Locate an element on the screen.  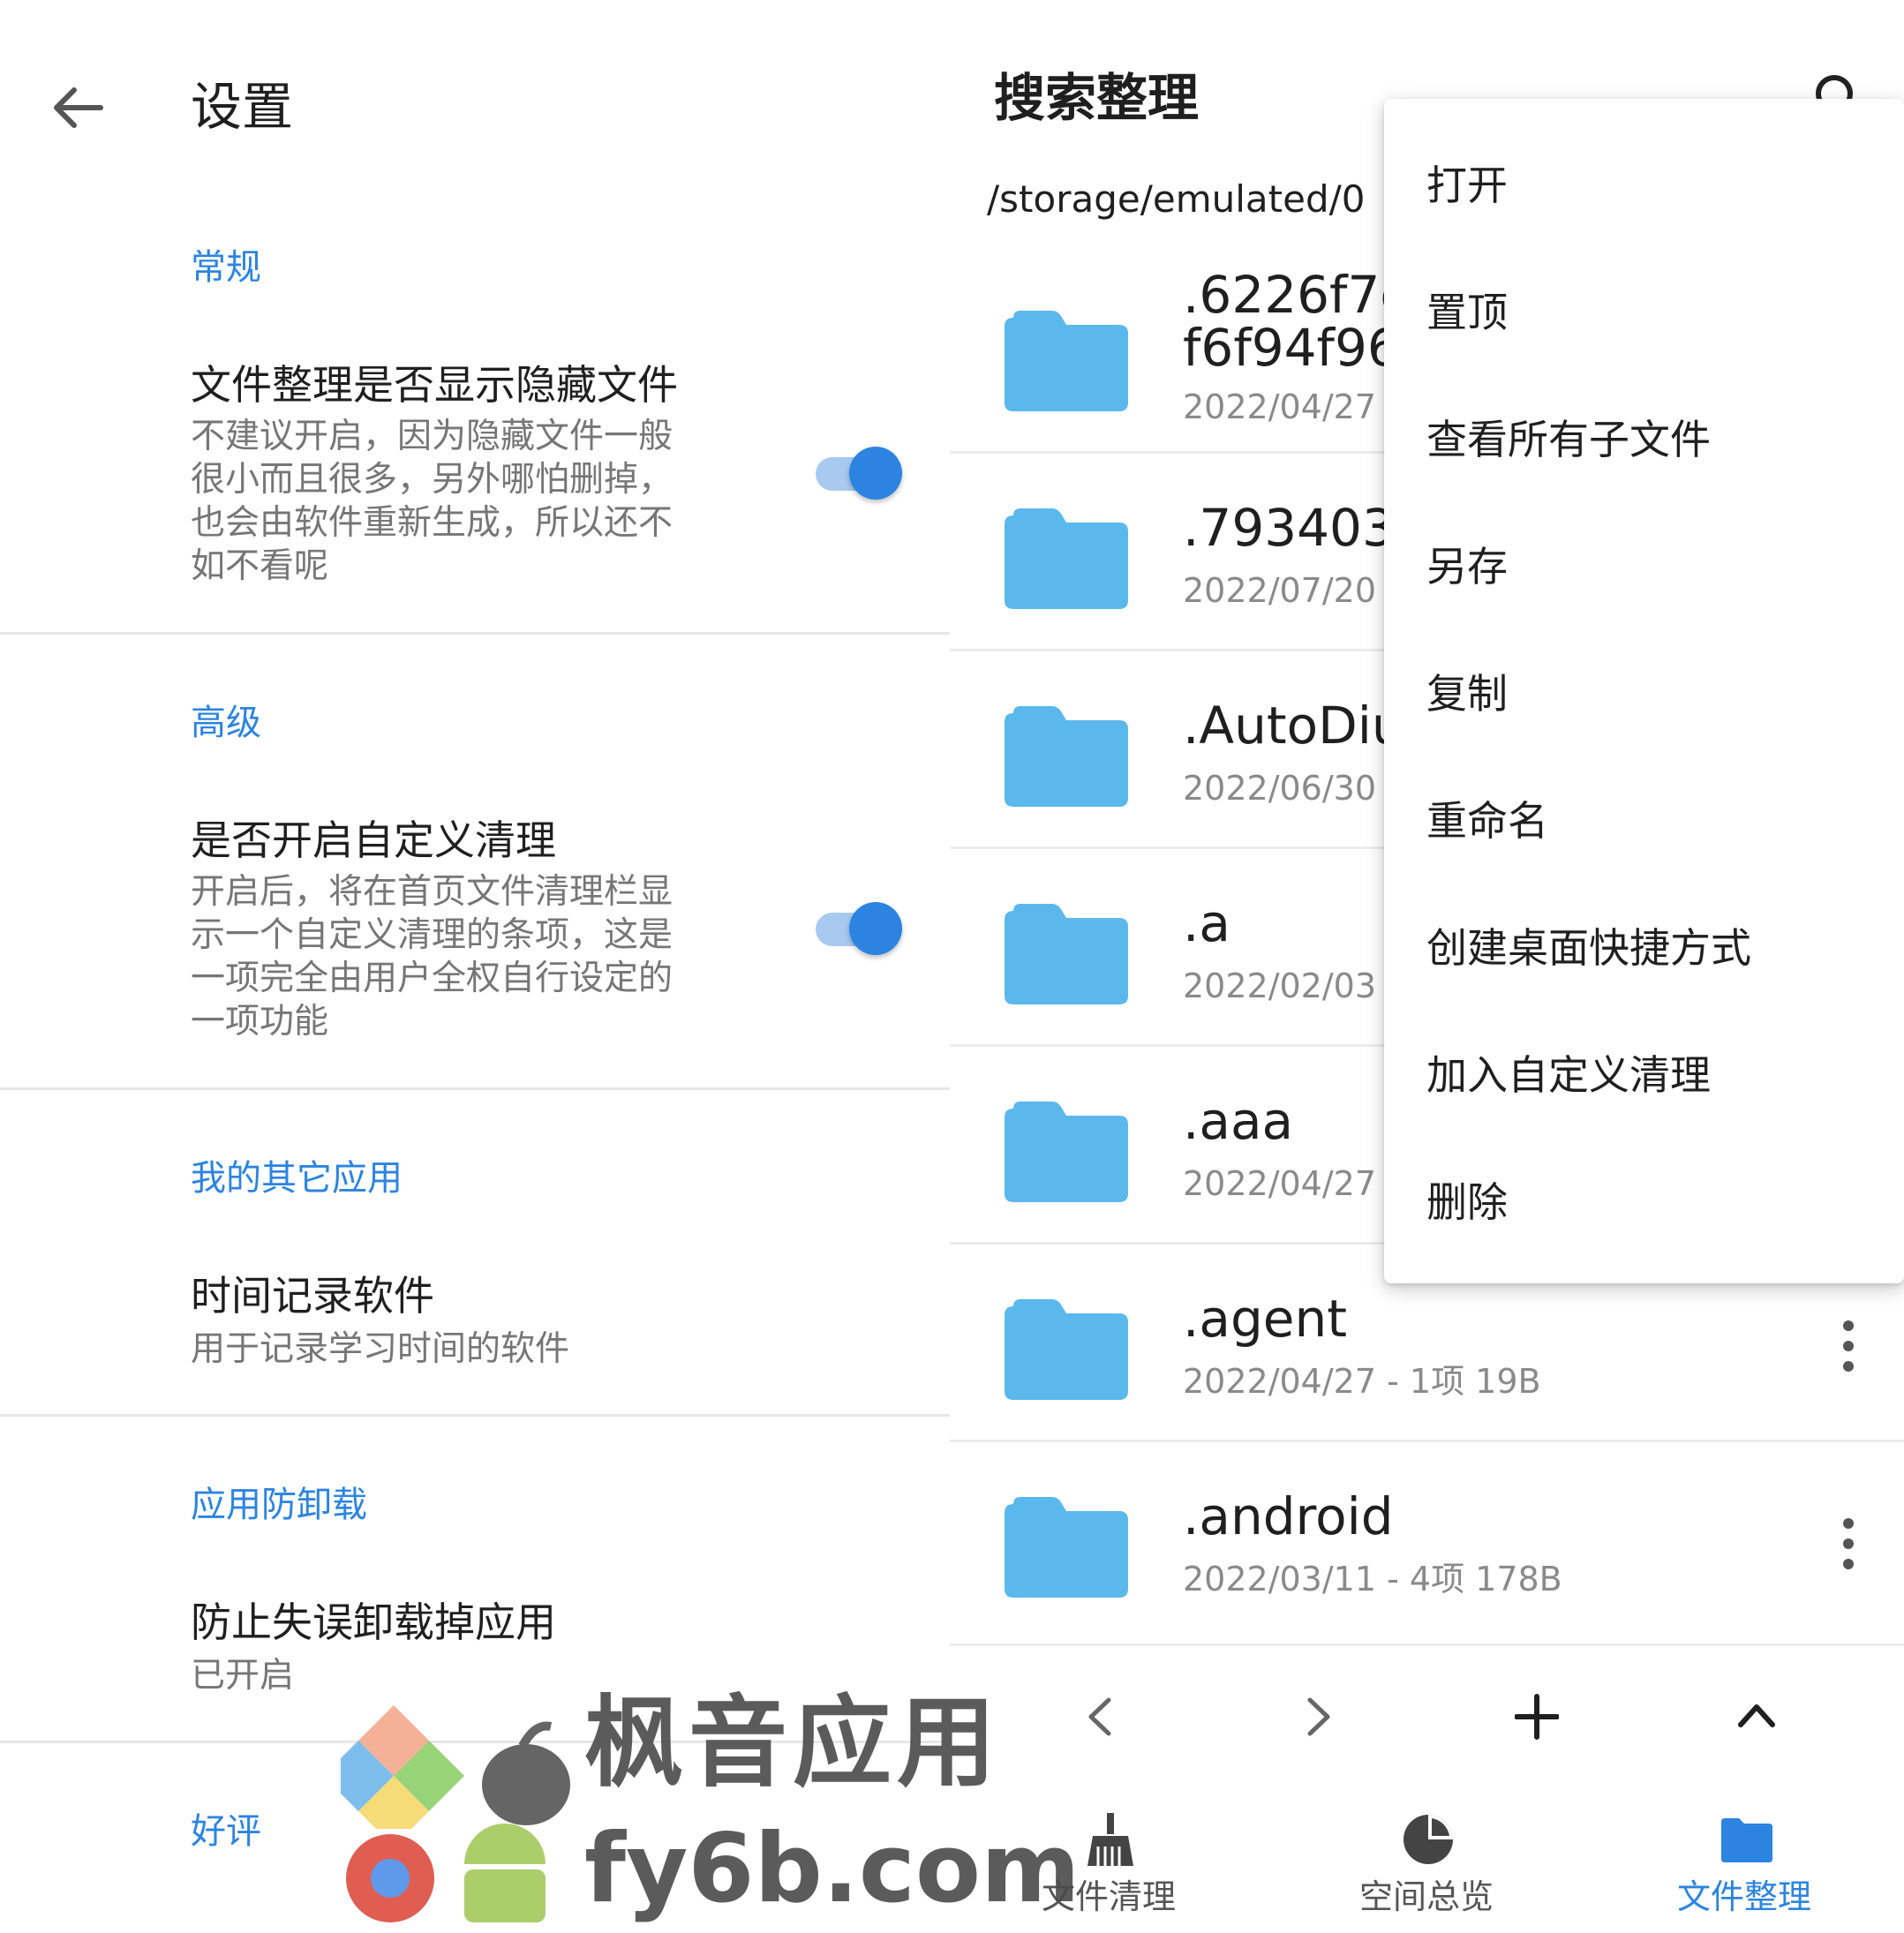
section-rating: 好评 is located at coordinates (226, 1831).